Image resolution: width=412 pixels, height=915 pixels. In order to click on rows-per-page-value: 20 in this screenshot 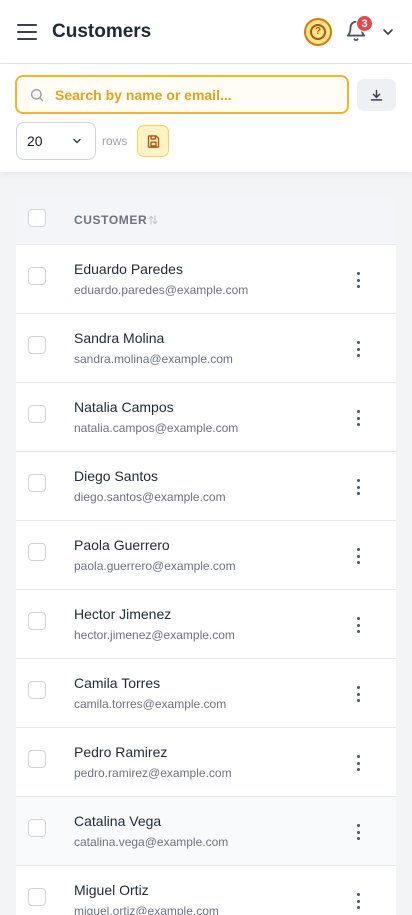, I will do `click(35, 141)`.